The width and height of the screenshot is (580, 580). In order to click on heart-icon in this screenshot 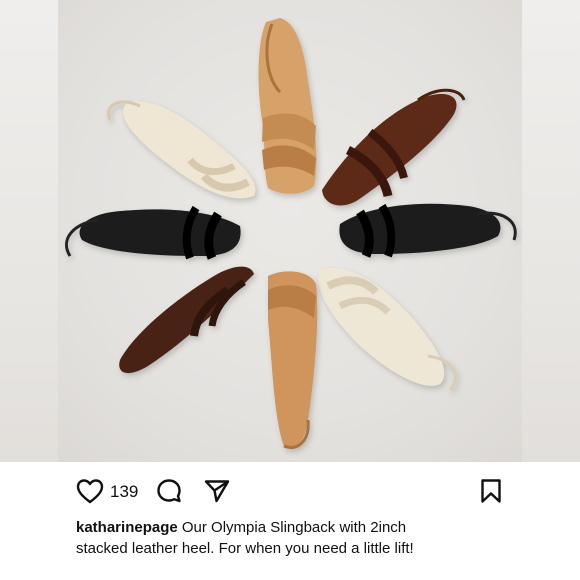, I will do `click(90, 491)`.